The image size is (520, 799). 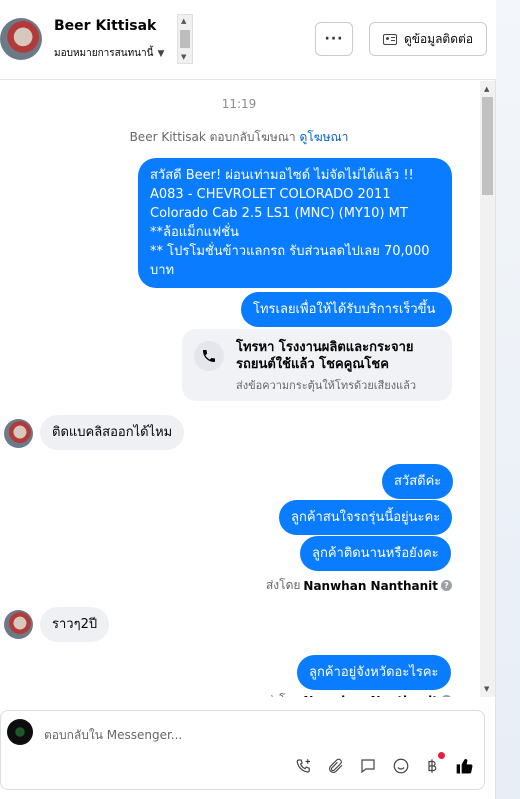 What do you see at coordinates (304, 766) in the screenshot?
I see `phone-add-icon` at bounding box center [304, 766].